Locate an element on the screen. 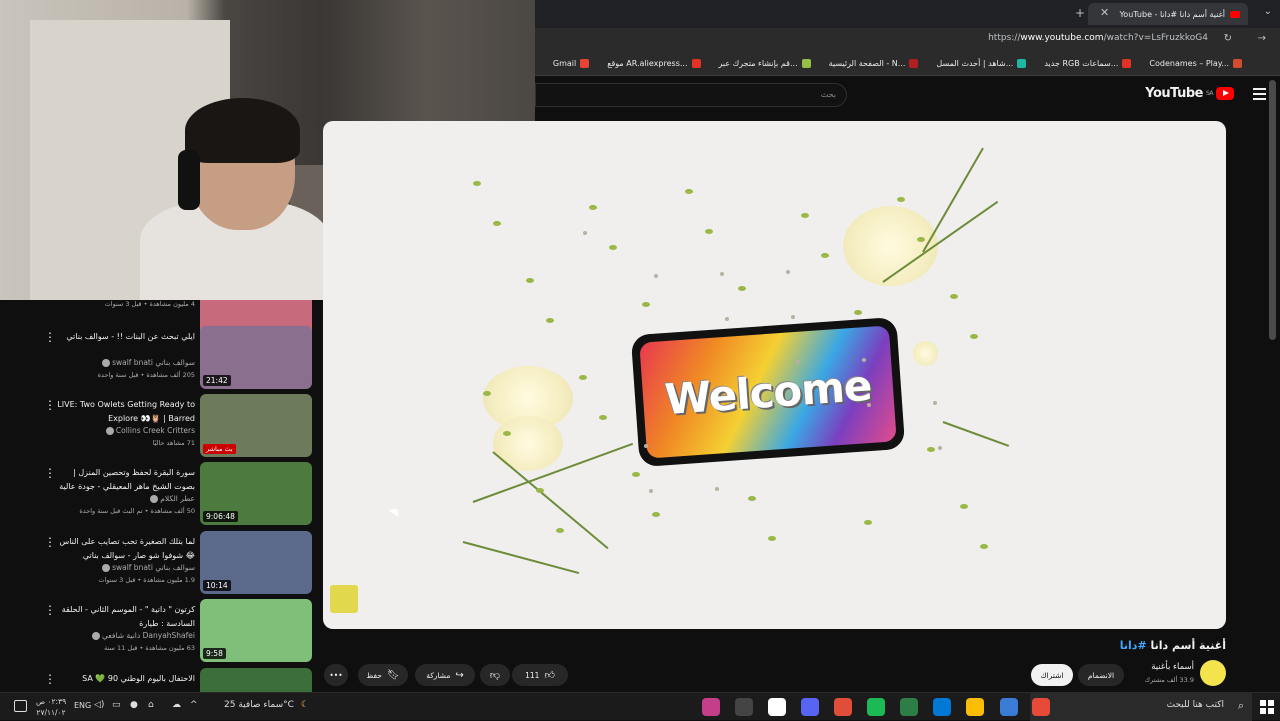 The image size is (1280, 721). video-thumbnail: 21:42 is located at coordinates (256, 357).